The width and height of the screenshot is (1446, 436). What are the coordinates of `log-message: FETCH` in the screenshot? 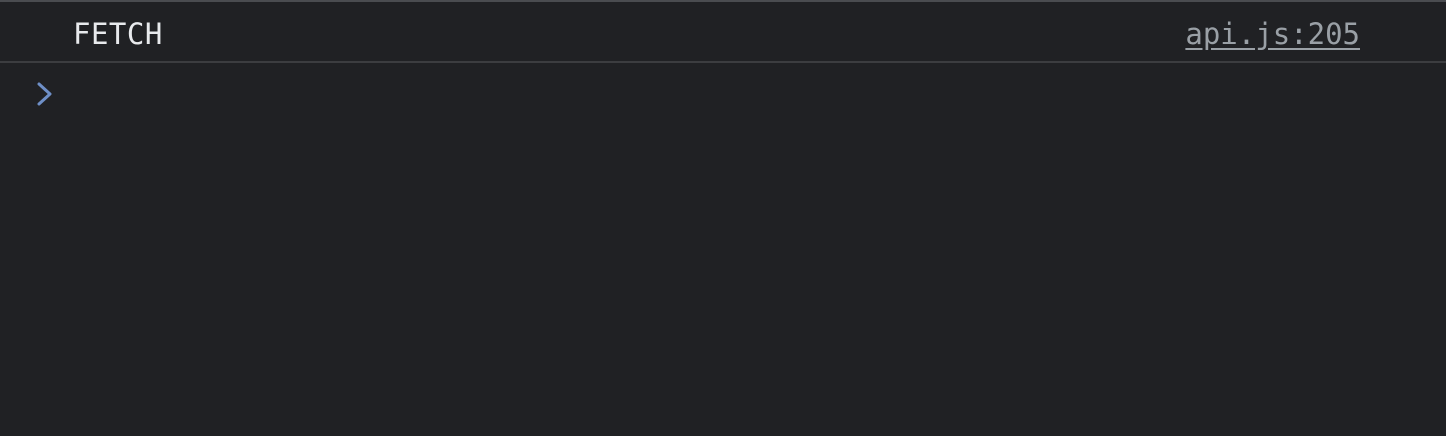 It's located at (118, 34).